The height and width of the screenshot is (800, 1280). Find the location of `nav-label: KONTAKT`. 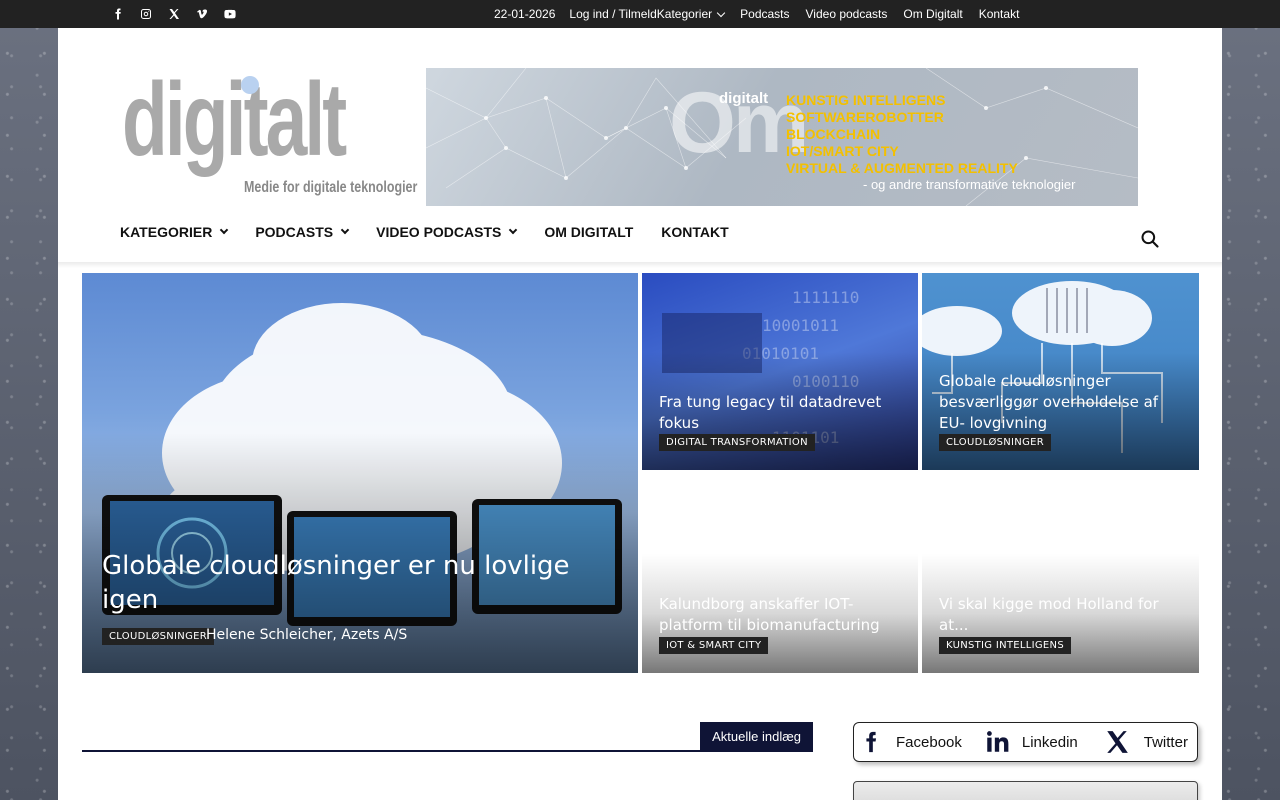

nav-label: KONTAKT is located at coordinates (695, 232).